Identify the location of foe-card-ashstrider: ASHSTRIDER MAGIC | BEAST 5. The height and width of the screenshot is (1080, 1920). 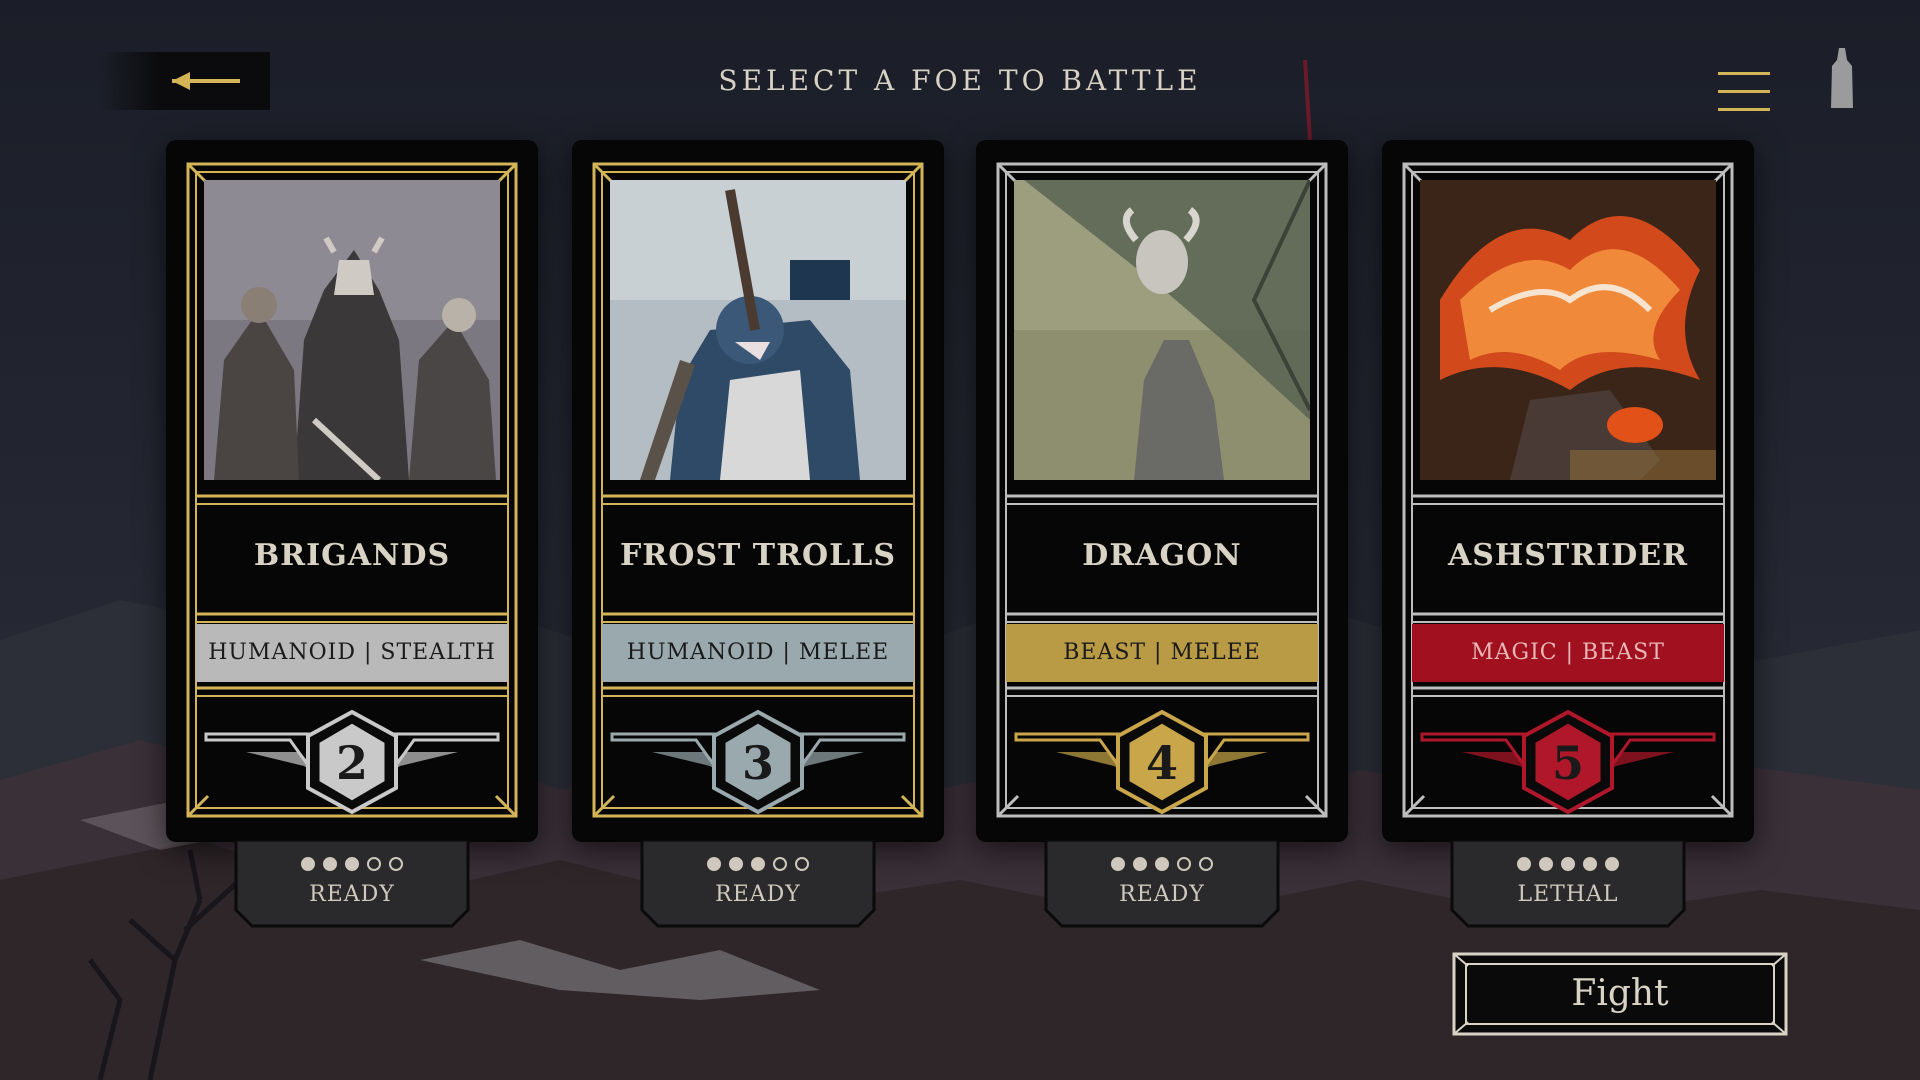
(1568, 491).